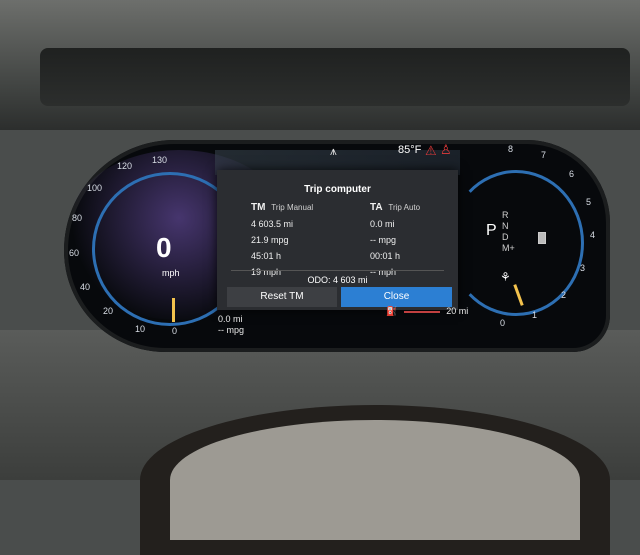 The width and height of the screenshot is (640, 555). I want to click on power-tick: 7, so click(544, 155).